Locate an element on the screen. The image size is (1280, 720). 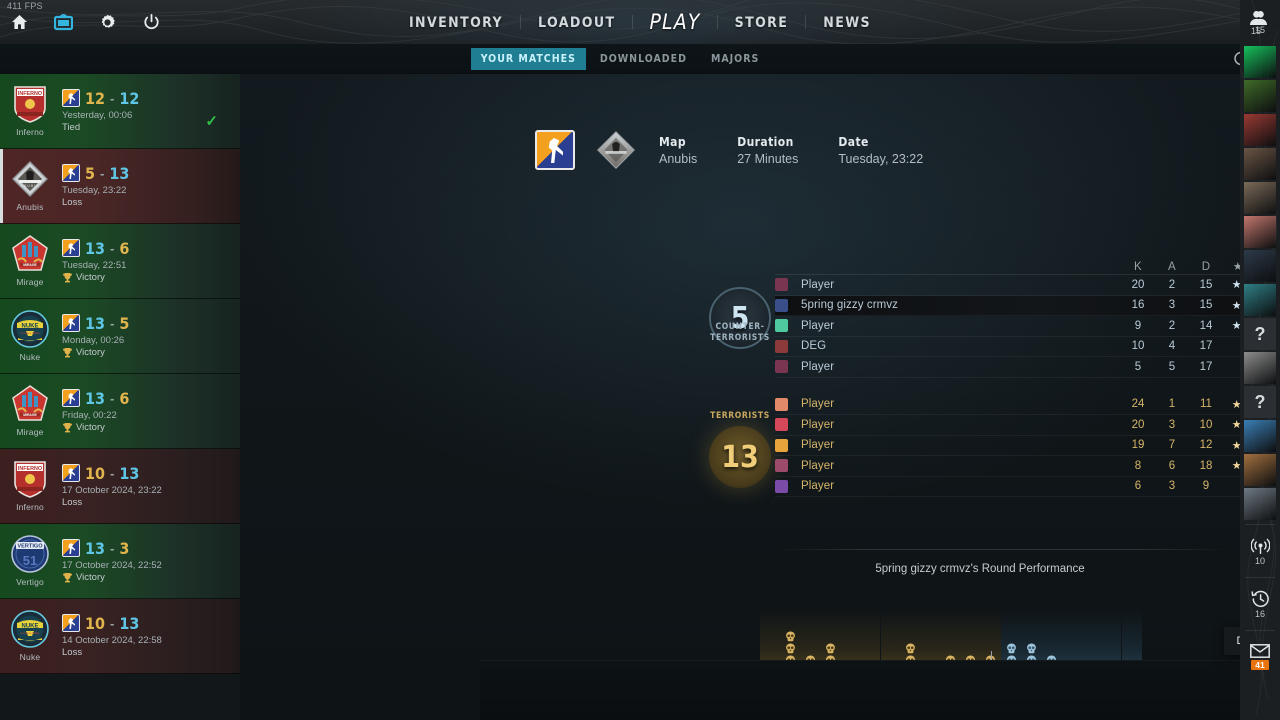
nav-item-play: PLAY is located at coordinates (674, 22).